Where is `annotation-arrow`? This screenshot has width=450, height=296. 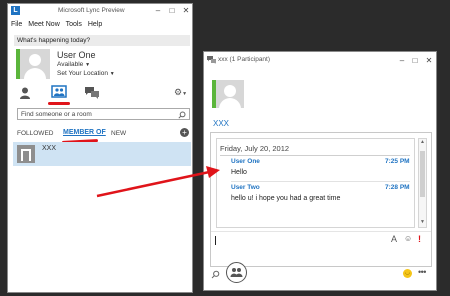 annotation-arrow is located at coordinates (158, 182).